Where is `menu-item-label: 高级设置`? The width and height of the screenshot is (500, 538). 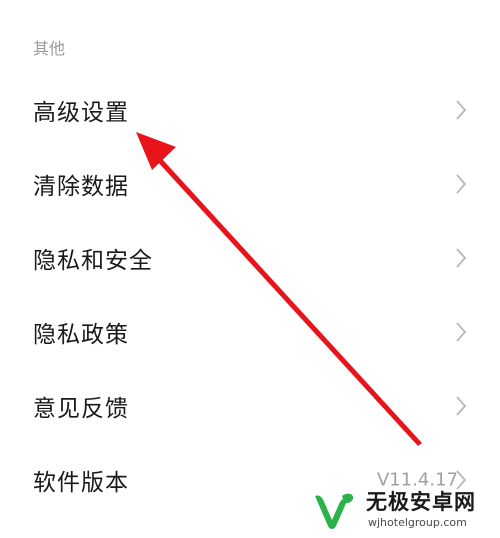 menu-item-label: 高级设置 is located at coordinates (81, 113).